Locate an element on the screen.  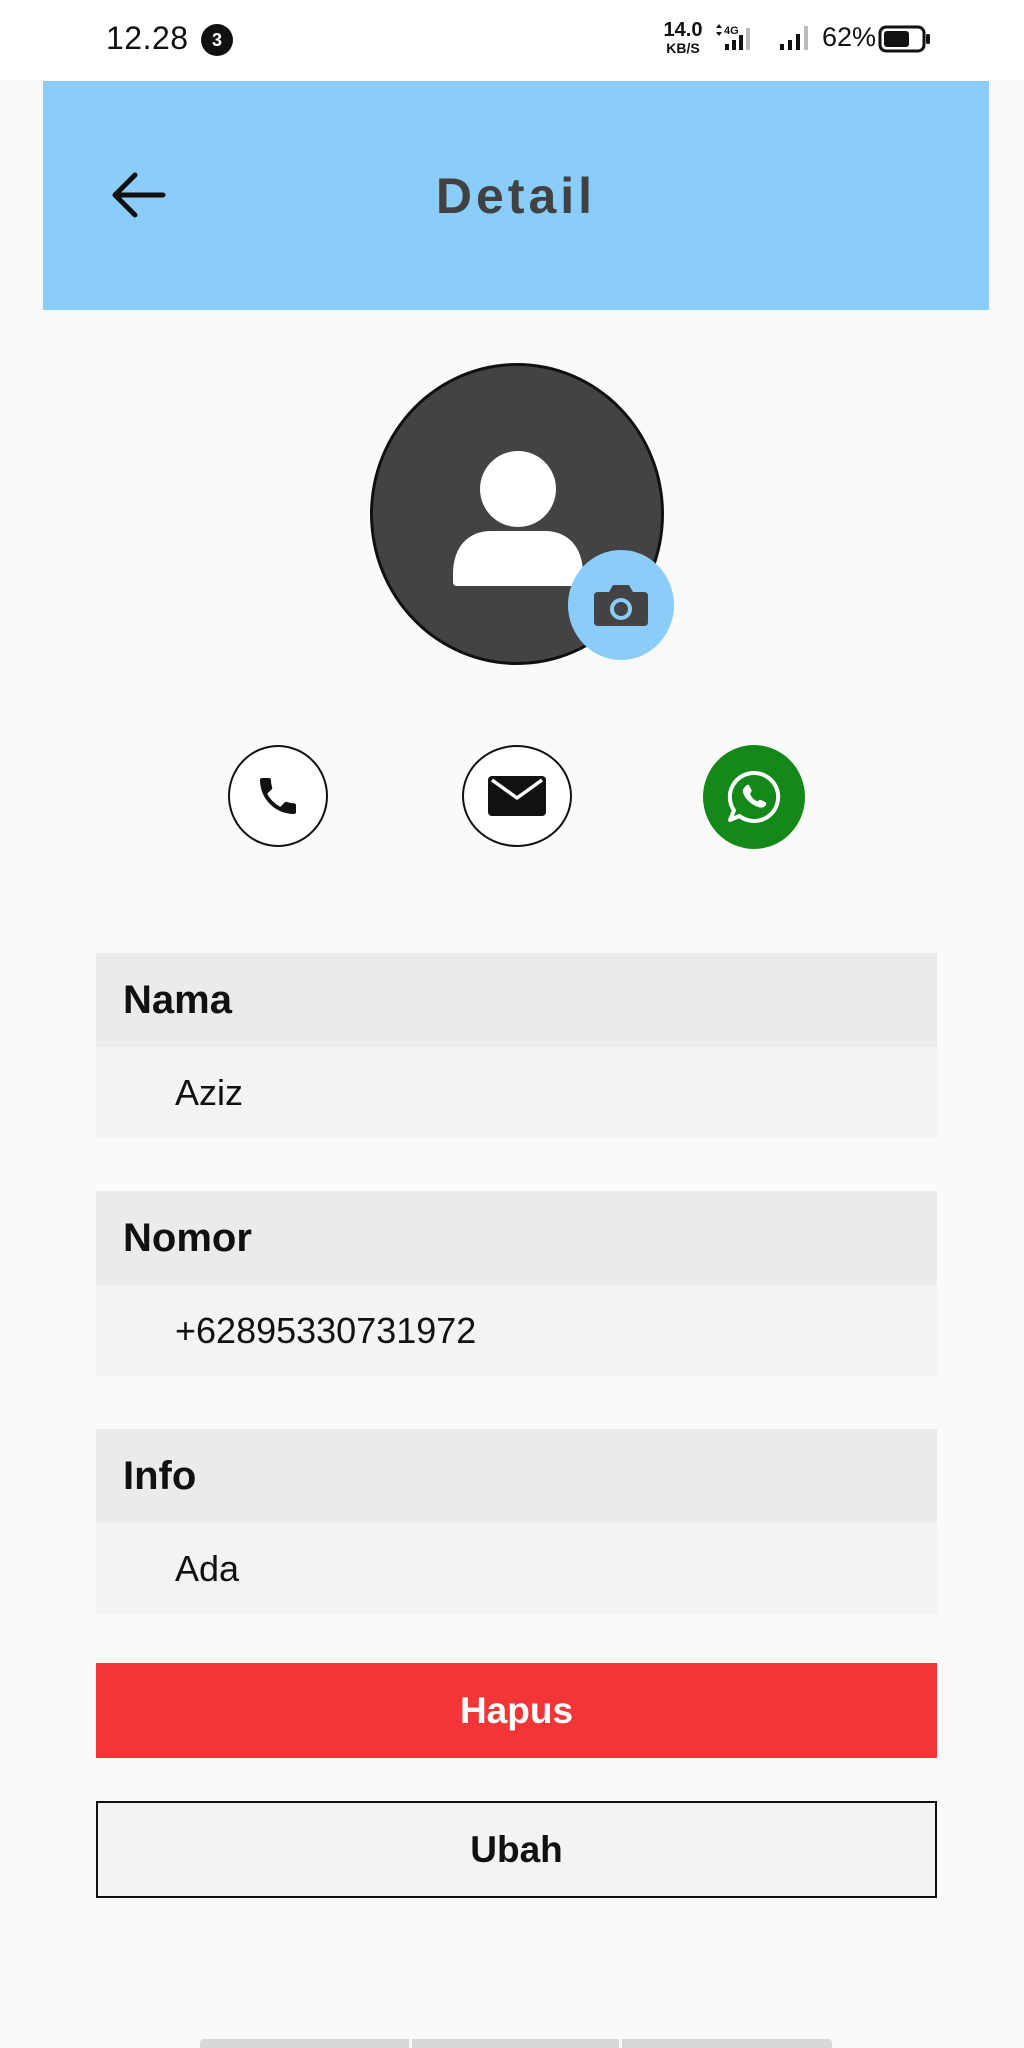
delete-button: Hapus is located at coordinates (516, 1710).